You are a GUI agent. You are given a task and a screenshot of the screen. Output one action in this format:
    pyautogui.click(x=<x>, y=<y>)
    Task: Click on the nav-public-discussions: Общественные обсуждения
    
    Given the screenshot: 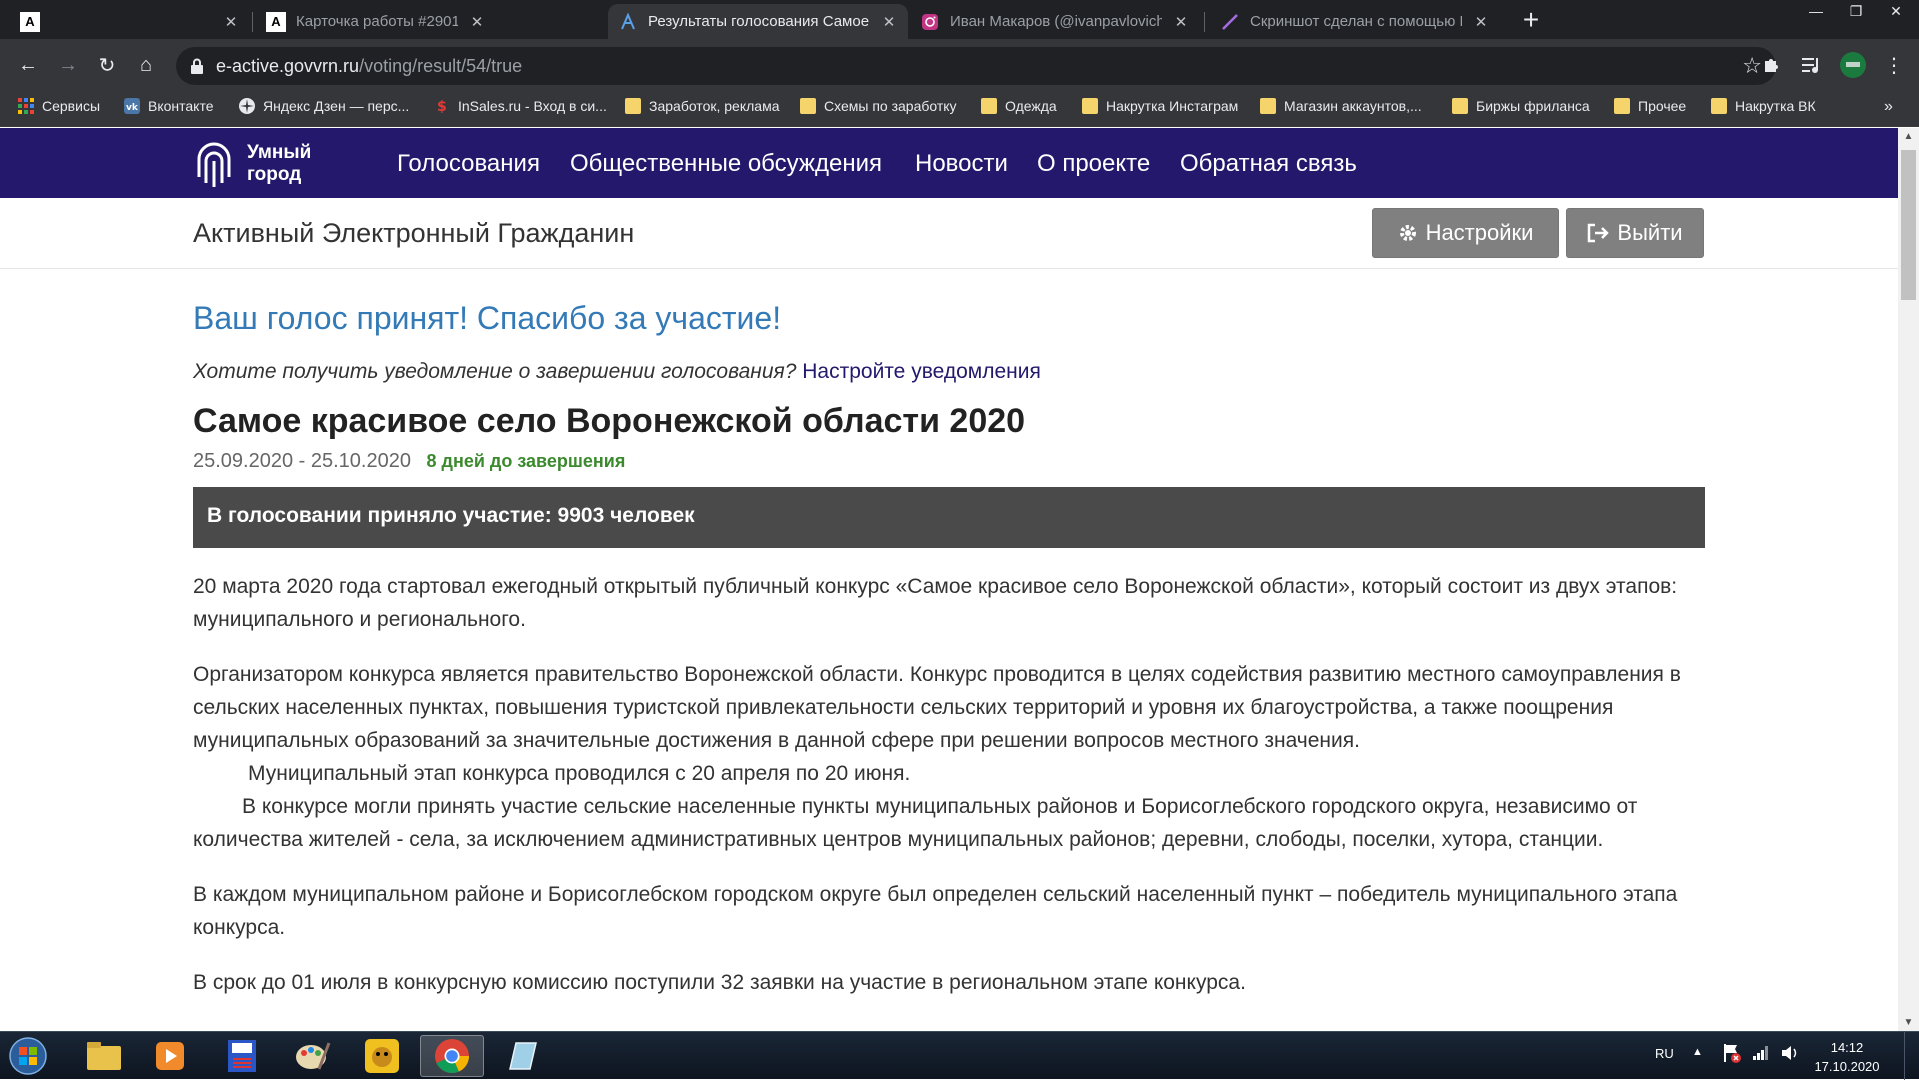 What is the action you would take?
    pyautogui.click(x=726, y=164)
    